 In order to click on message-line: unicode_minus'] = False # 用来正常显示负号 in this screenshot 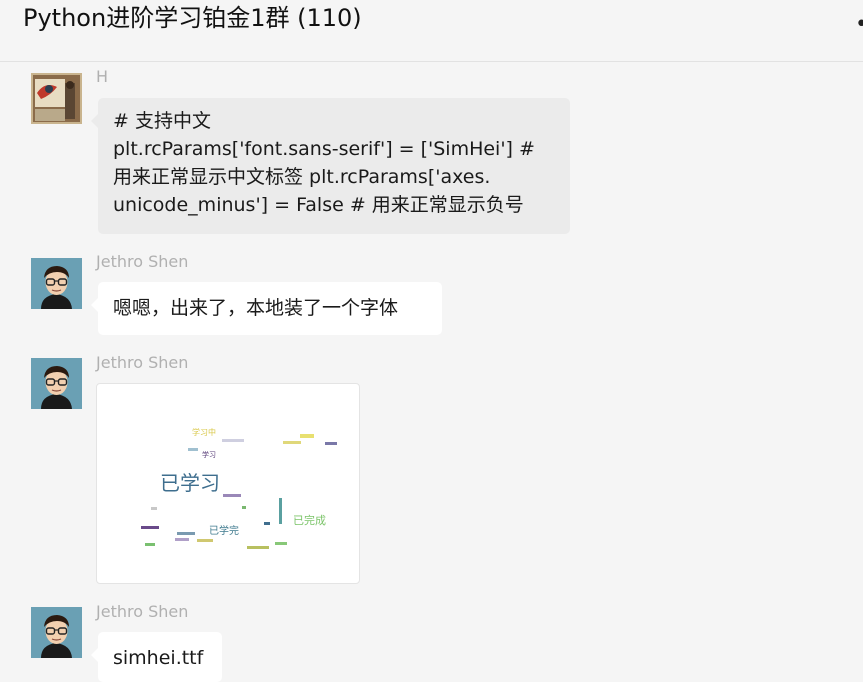, I will do `click(318, 205)`.